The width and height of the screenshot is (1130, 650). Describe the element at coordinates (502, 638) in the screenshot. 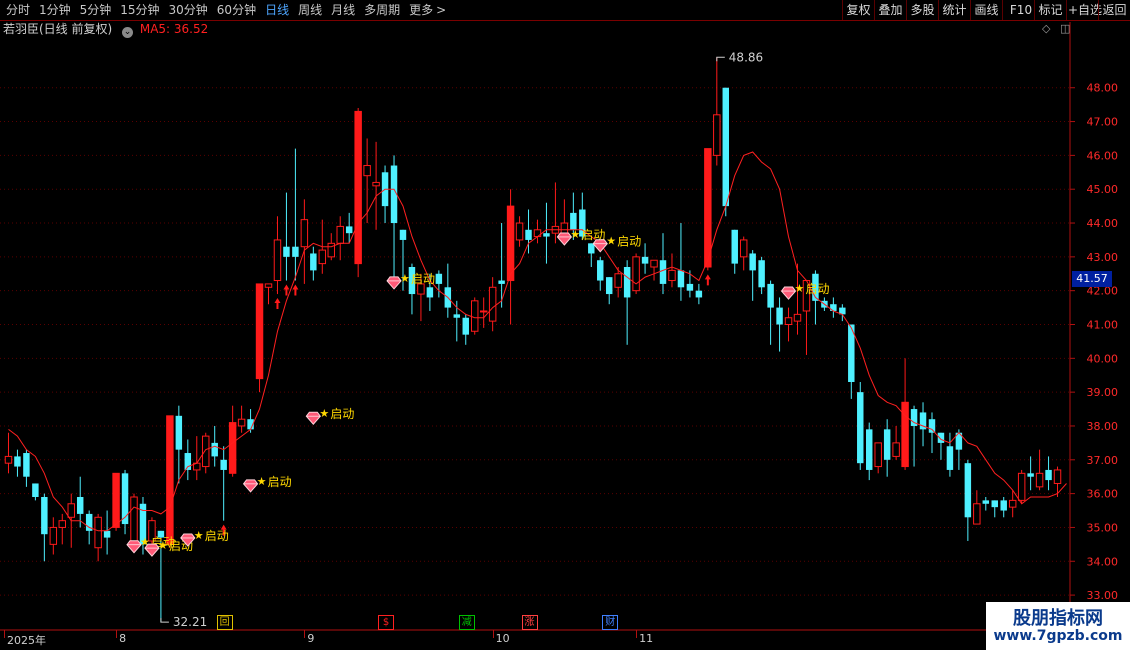

I see `date-label: 10` at that location.